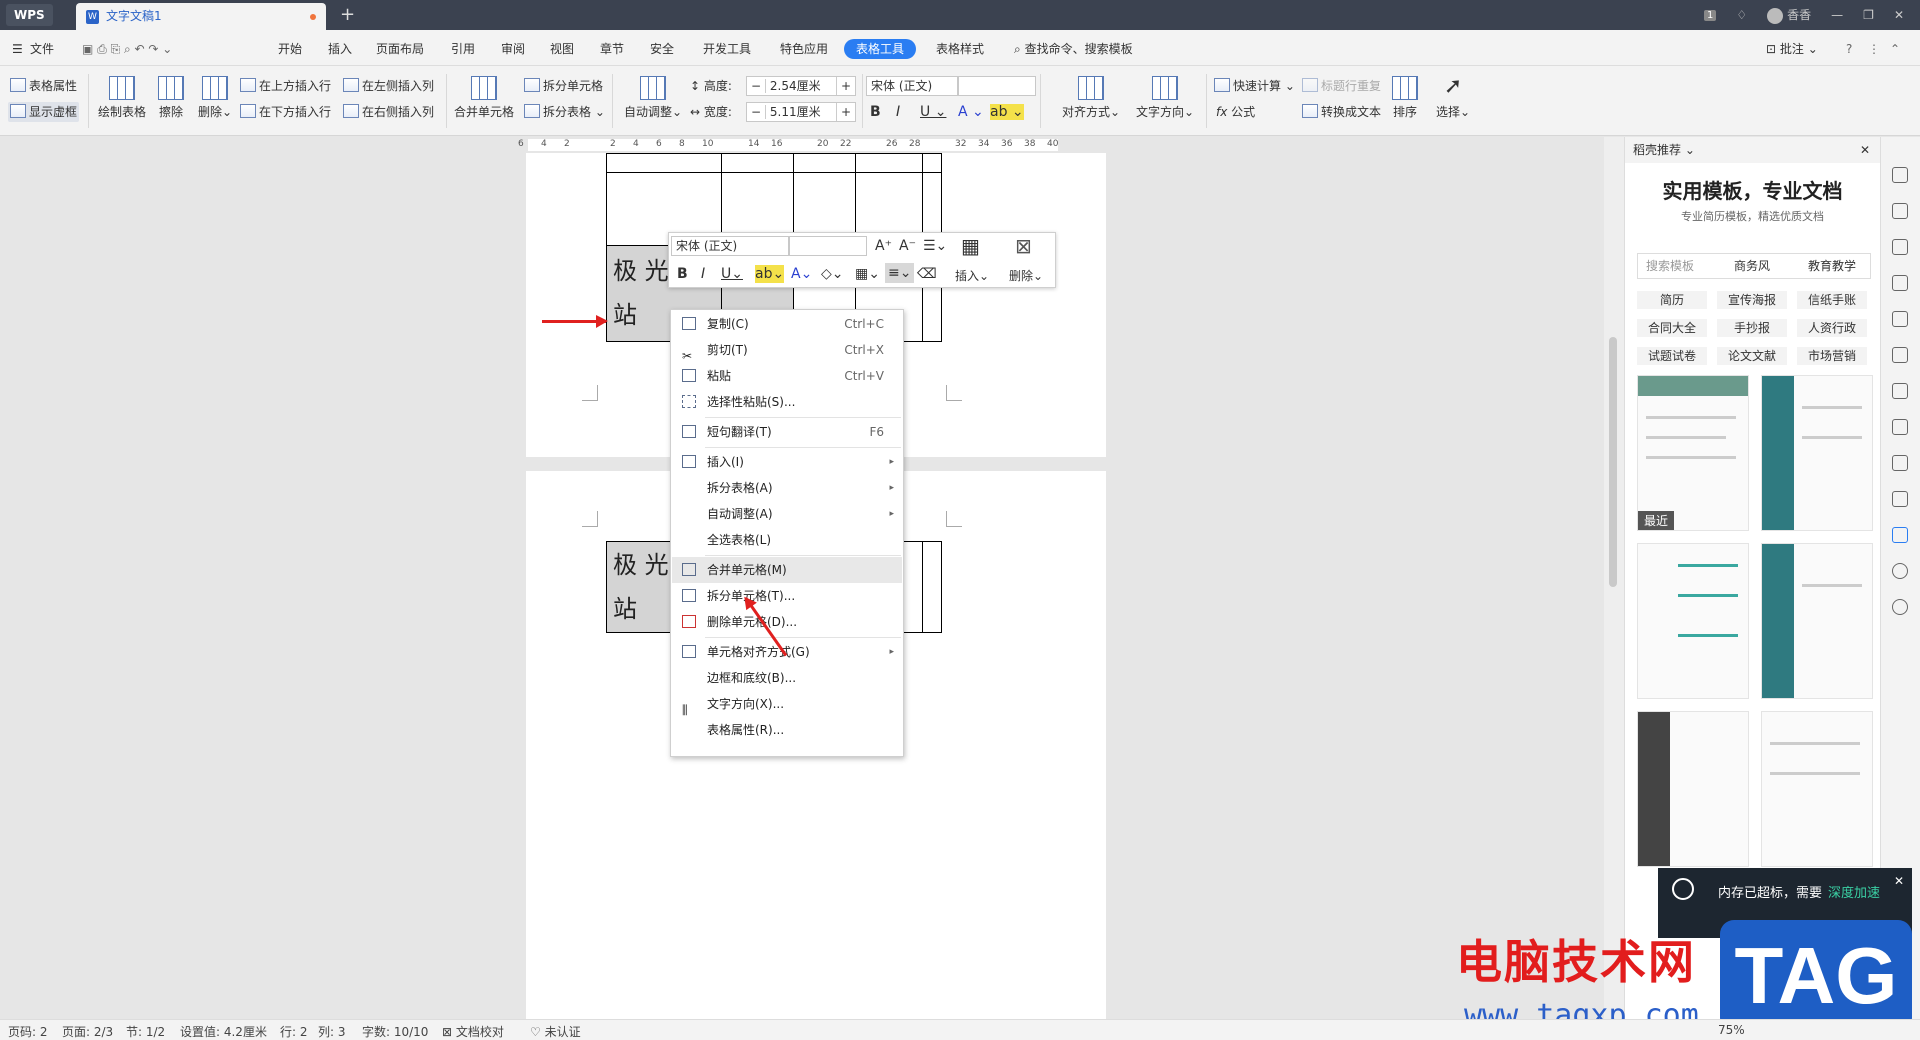 The image size is (1920, 1040). What do you see at coordinates (395, 1031) in the screenshot?
I see `status-word-count: 字数: 10/10` at bounding box center [395, 1031].